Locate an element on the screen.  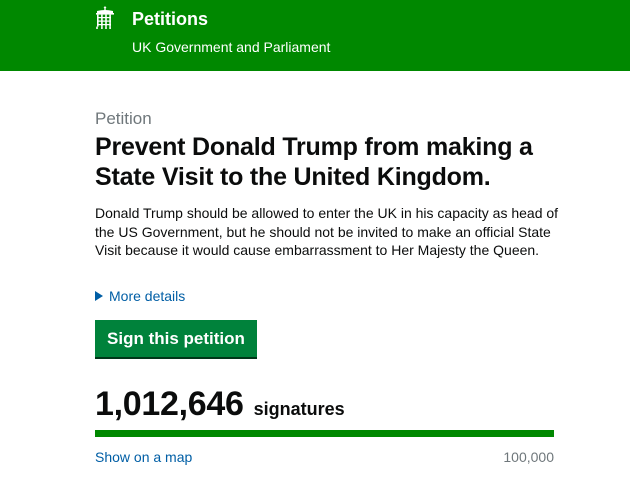
site-subtitle: UK Government and Parliament is located at coordinates (231, 47).